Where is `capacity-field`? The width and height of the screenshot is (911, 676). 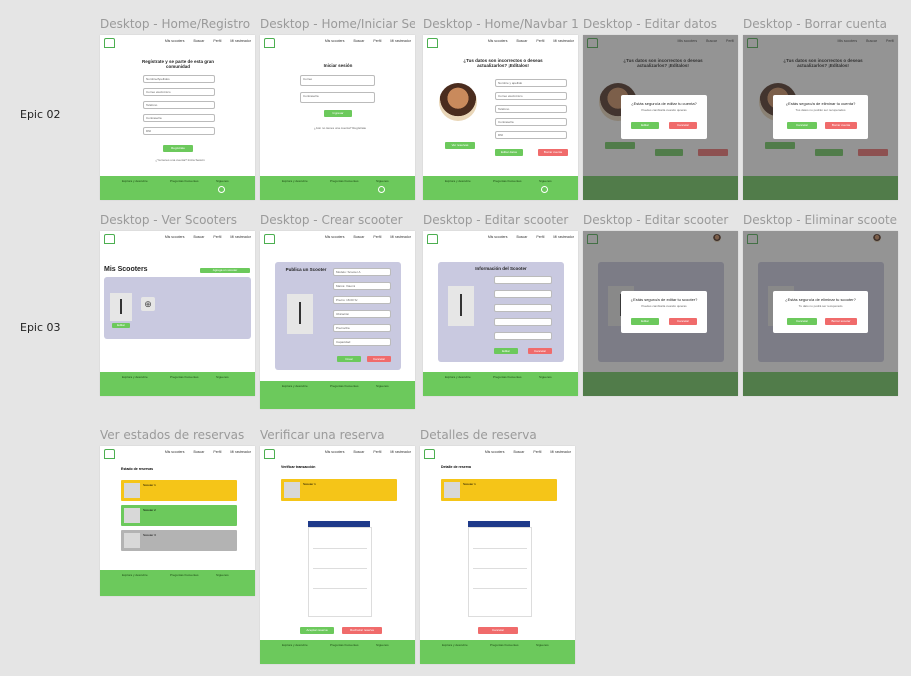 capacity-field is located at coordinates (523, 336).